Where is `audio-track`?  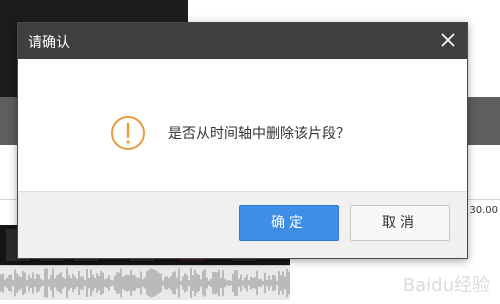 audio-track is located at coordinates (145, 282).